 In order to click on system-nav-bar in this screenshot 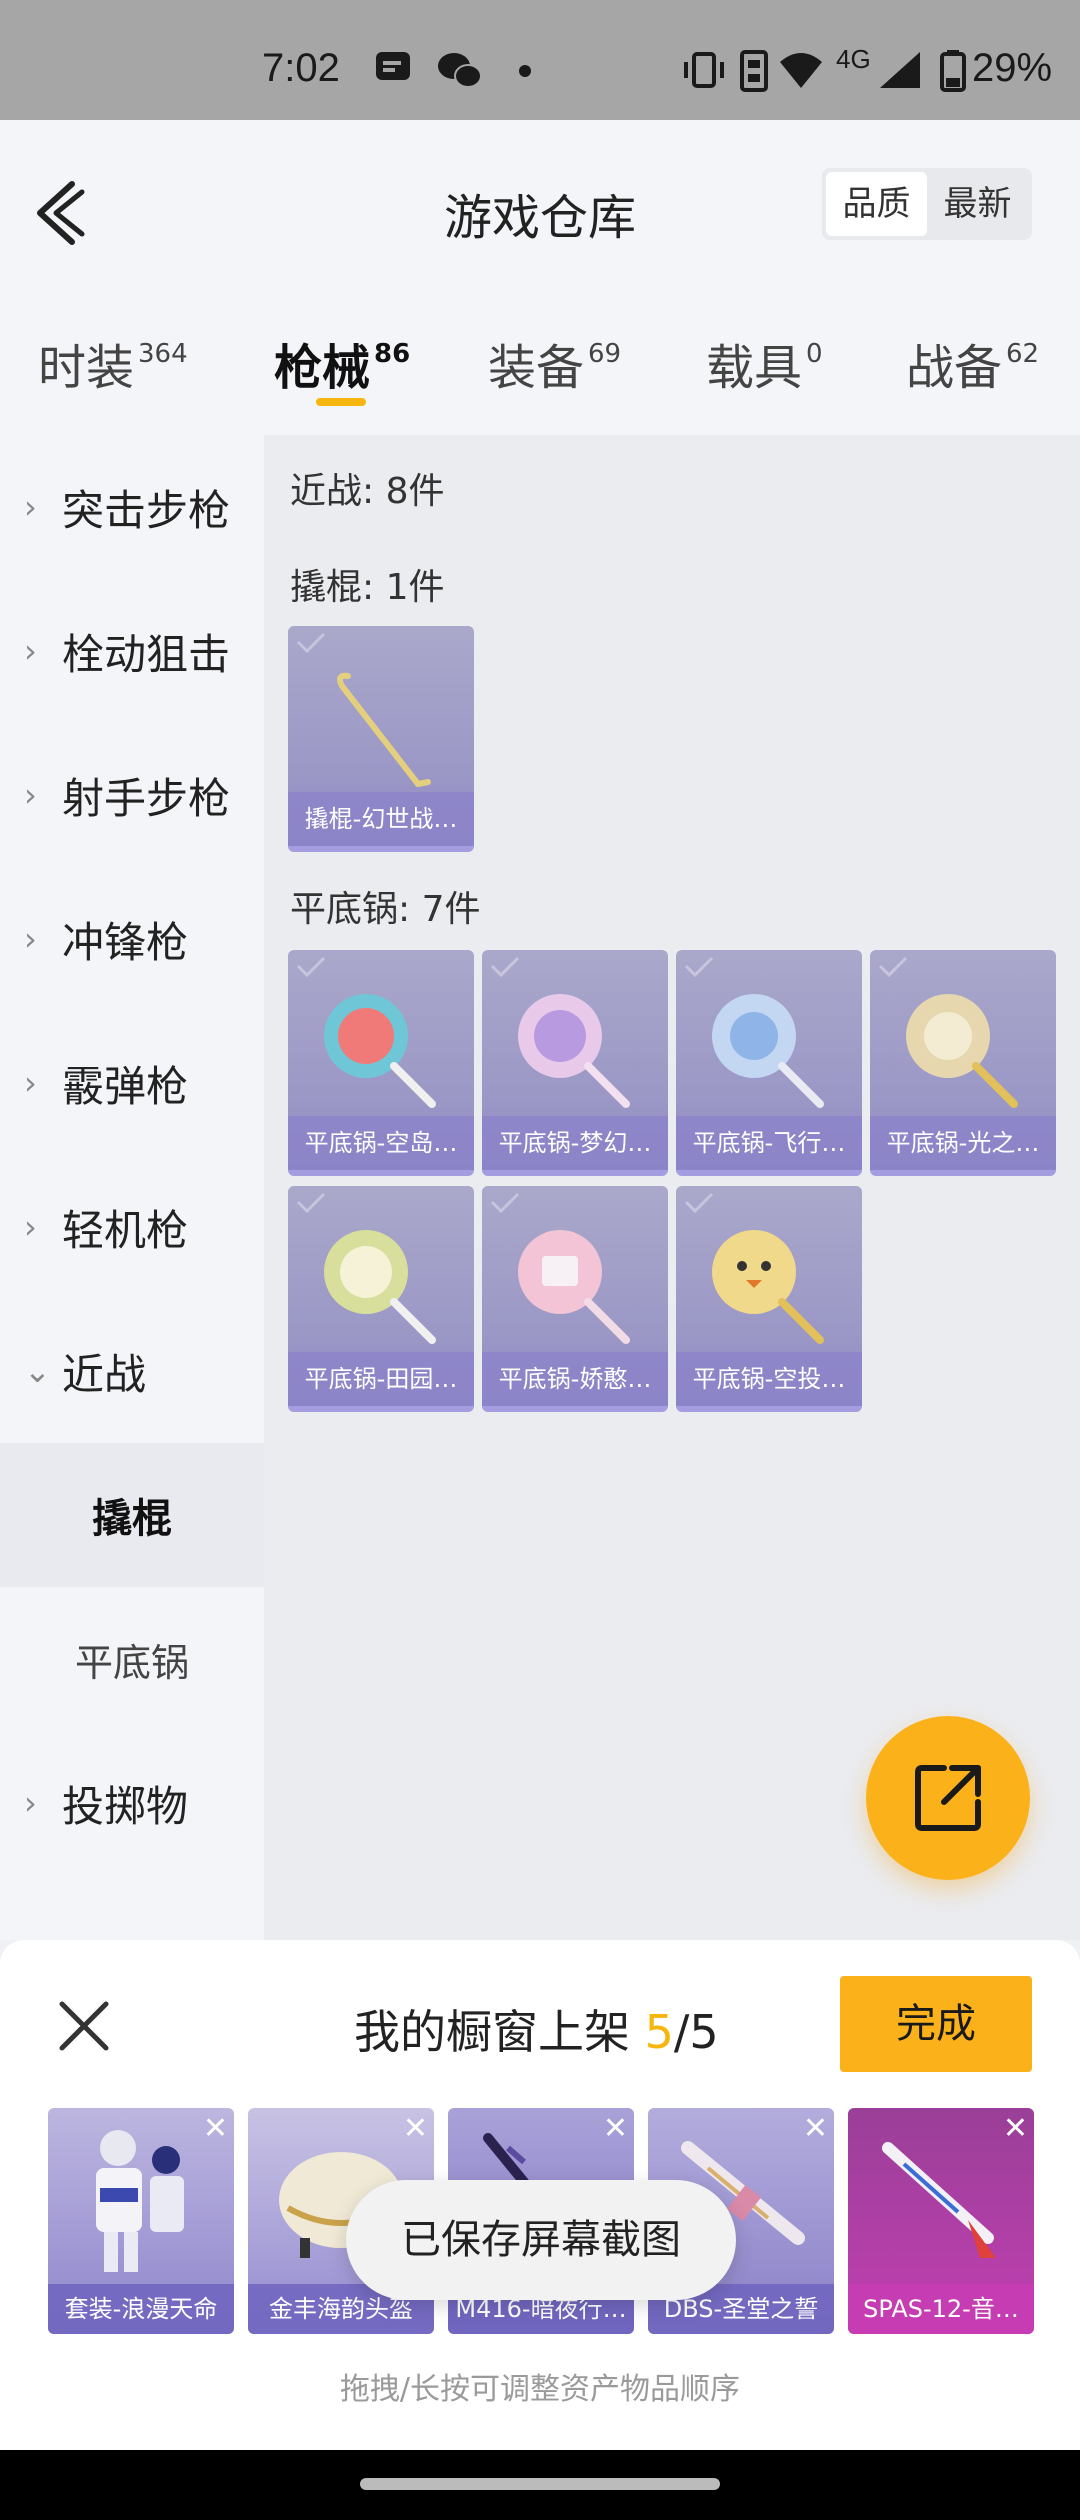, I will do `click(540, 2485)`.